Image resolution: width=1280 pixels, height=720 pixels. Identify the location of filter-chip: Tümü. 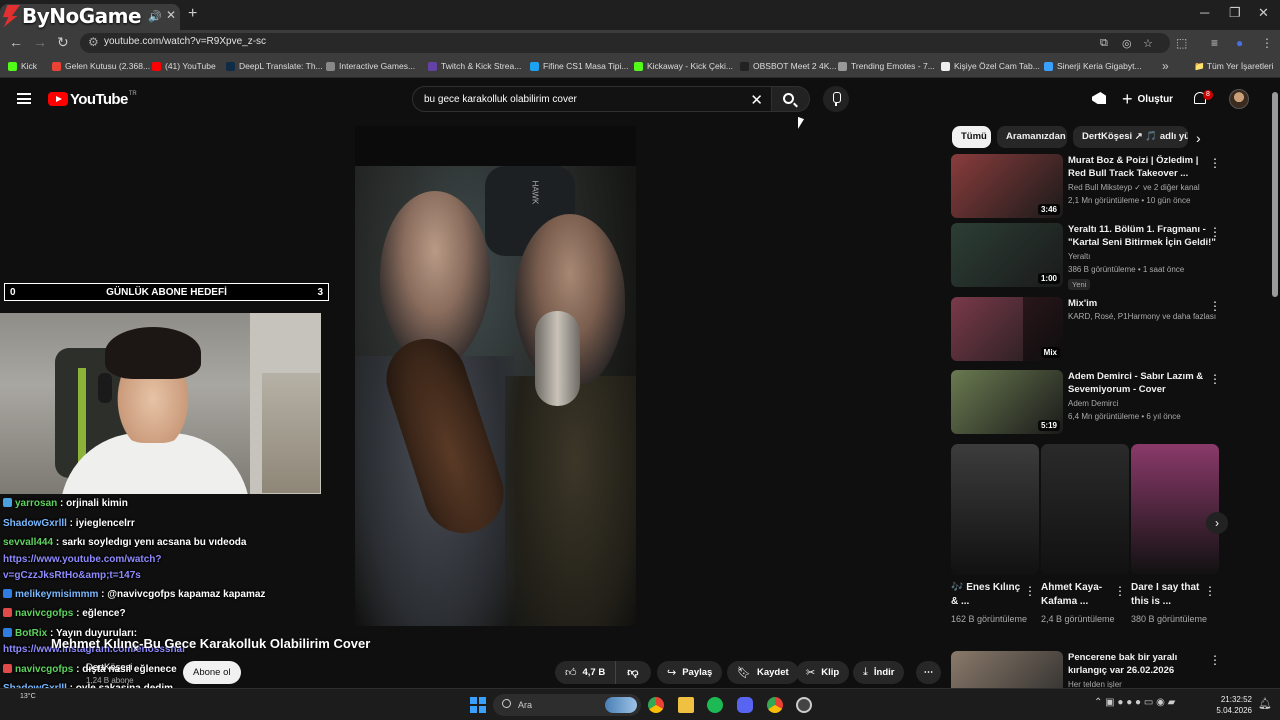
(971, 137).